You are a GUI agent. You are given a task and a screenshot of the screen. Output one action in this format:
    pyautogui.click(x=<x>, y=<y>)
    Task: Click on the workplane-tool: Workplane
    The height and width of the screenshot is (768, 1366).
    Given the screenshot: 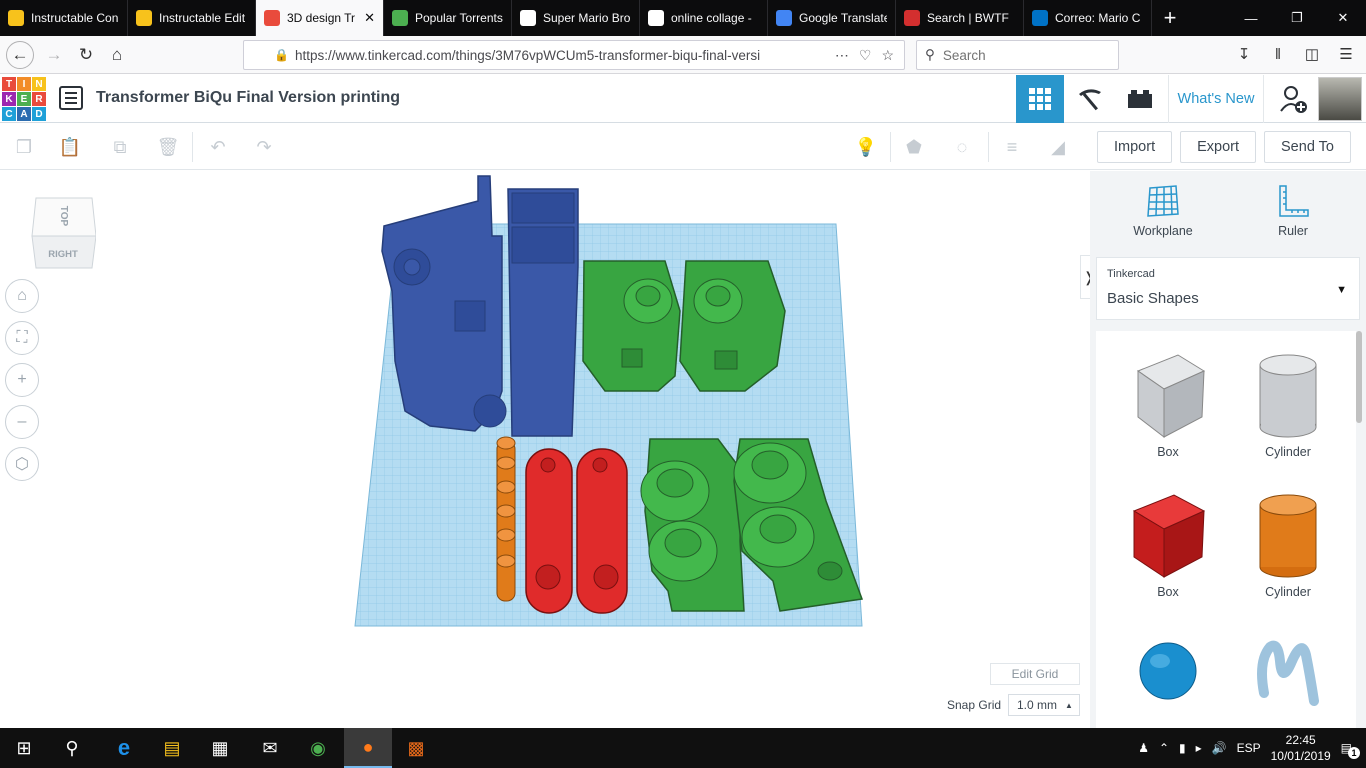 What is the action you would take?
    pyautogui.click(x=1163, y=211)
    